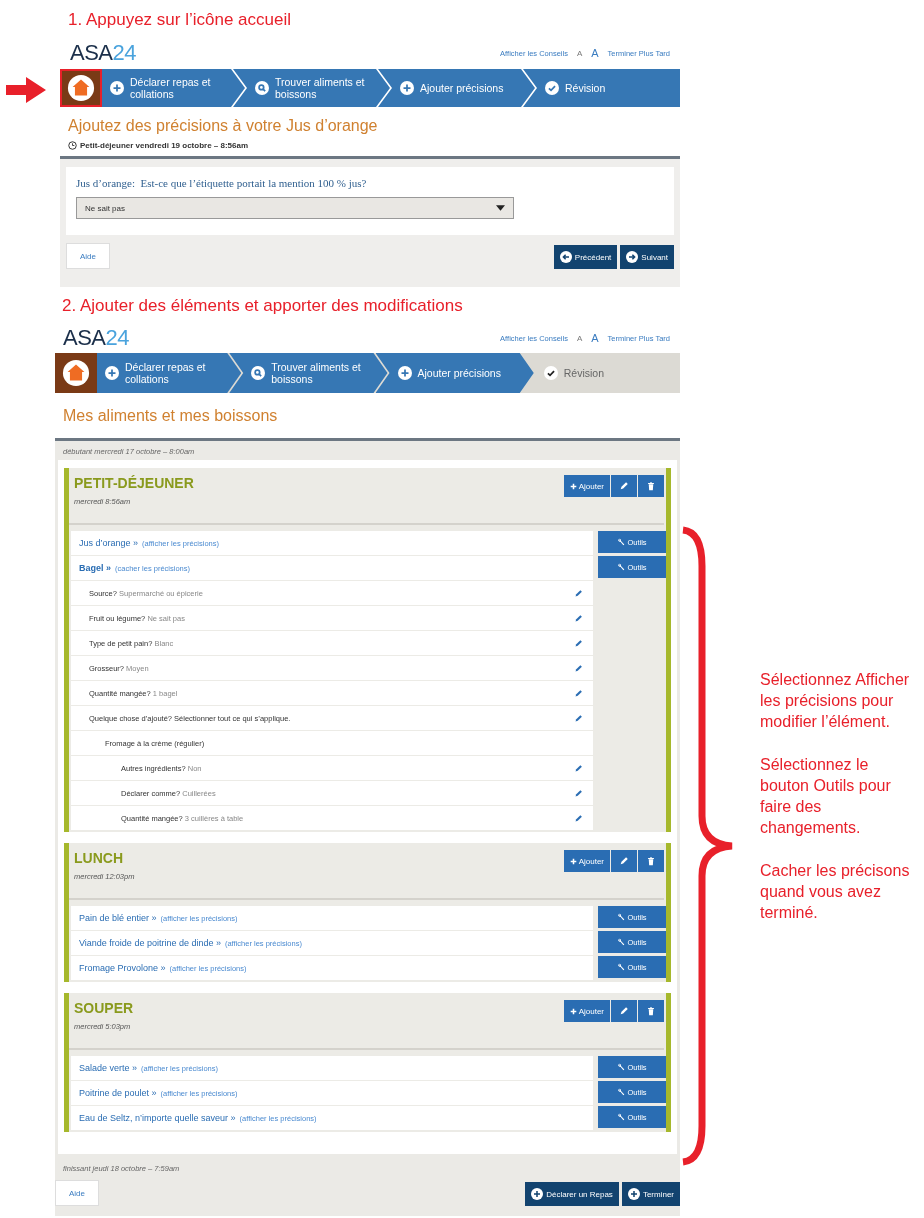  Describe the element at coordinates (99, 858) in the screenshot. I see `meal-title: LUNCH` at that location.